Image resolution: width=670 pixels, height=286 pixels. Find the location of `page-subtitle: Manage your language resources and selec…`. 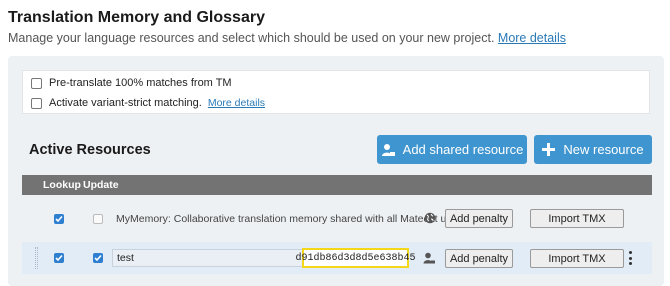

page-subtitle: Manage your language resources and selec… is located at coordinates (287, 38).